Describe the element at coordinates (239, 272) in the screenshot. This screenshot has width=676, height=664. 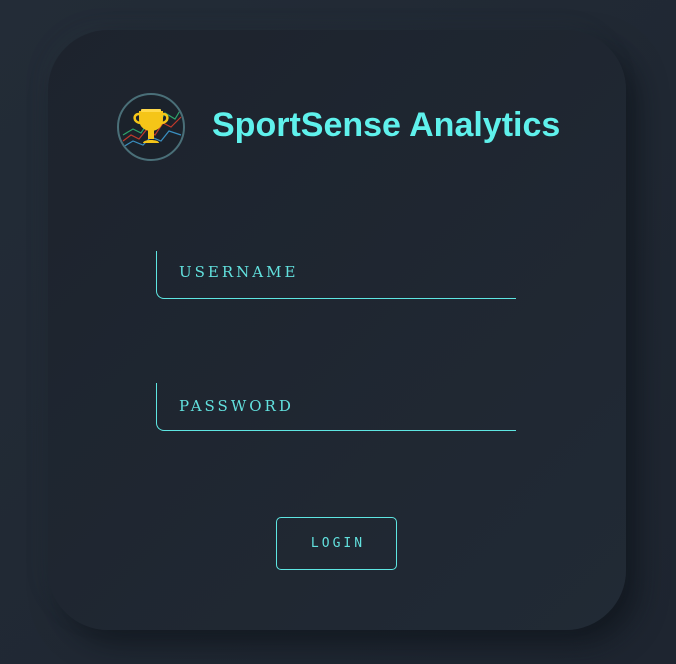
I see `username-label: USERNAME` at that location.